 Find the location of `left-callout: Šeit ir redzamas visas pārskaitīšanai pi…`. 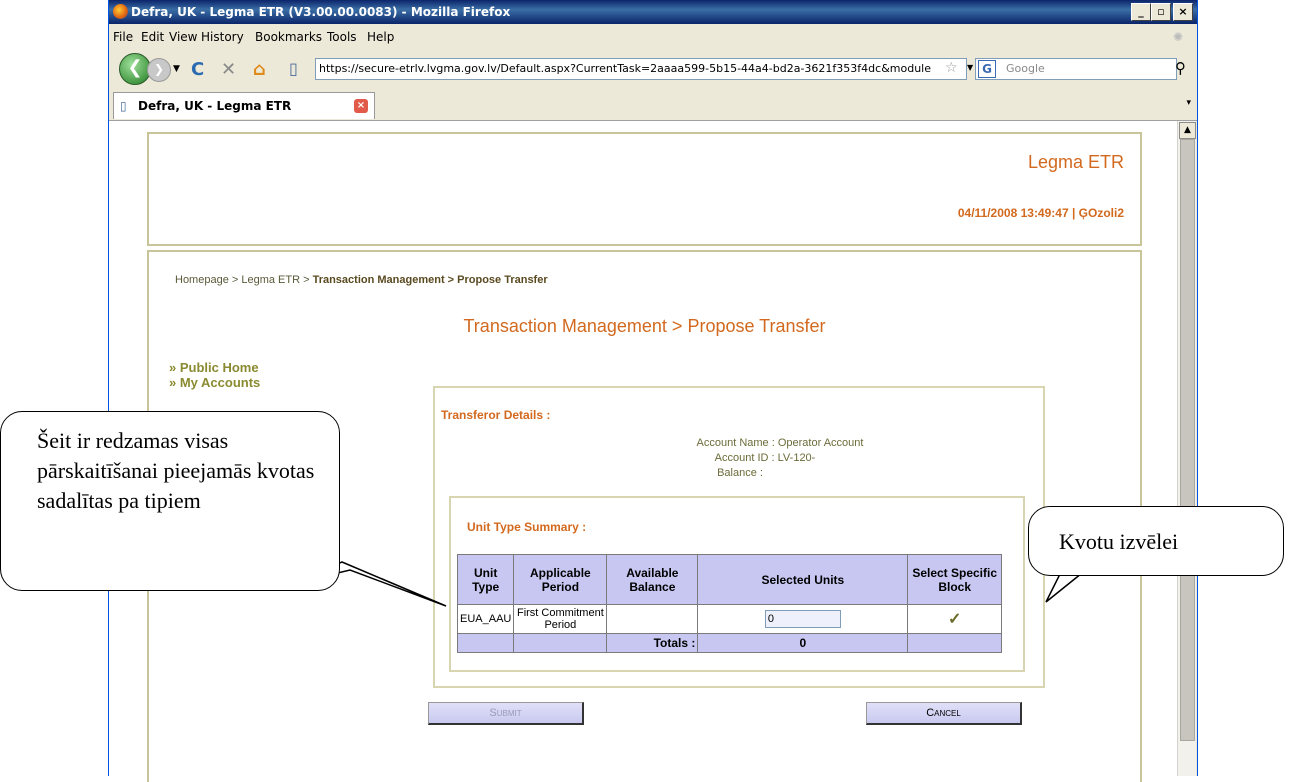

left-callout: Šeit ir redzamas visas pārskaitīšanai pi… is located at coordinates (170, 501).